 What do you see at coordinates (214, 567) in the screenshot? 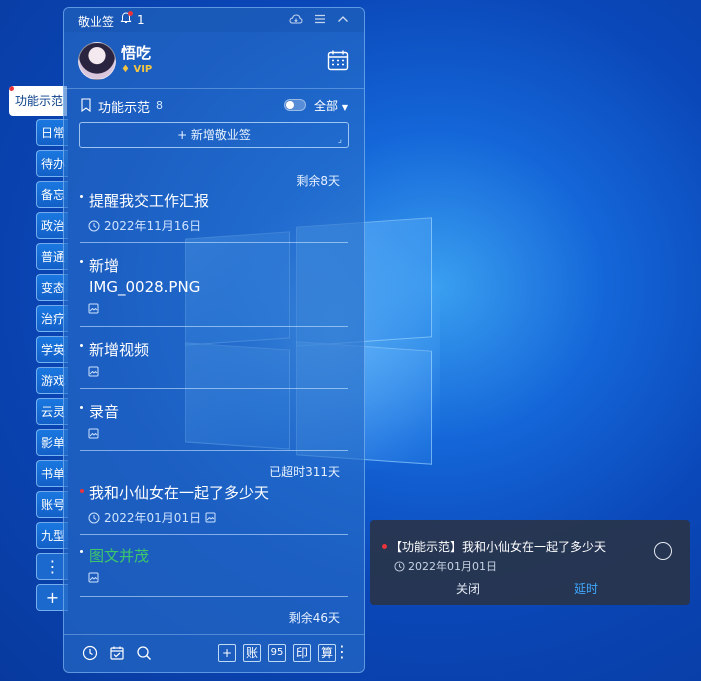
I see `note-item: 图文并茂` at bounding box center [214, 567].